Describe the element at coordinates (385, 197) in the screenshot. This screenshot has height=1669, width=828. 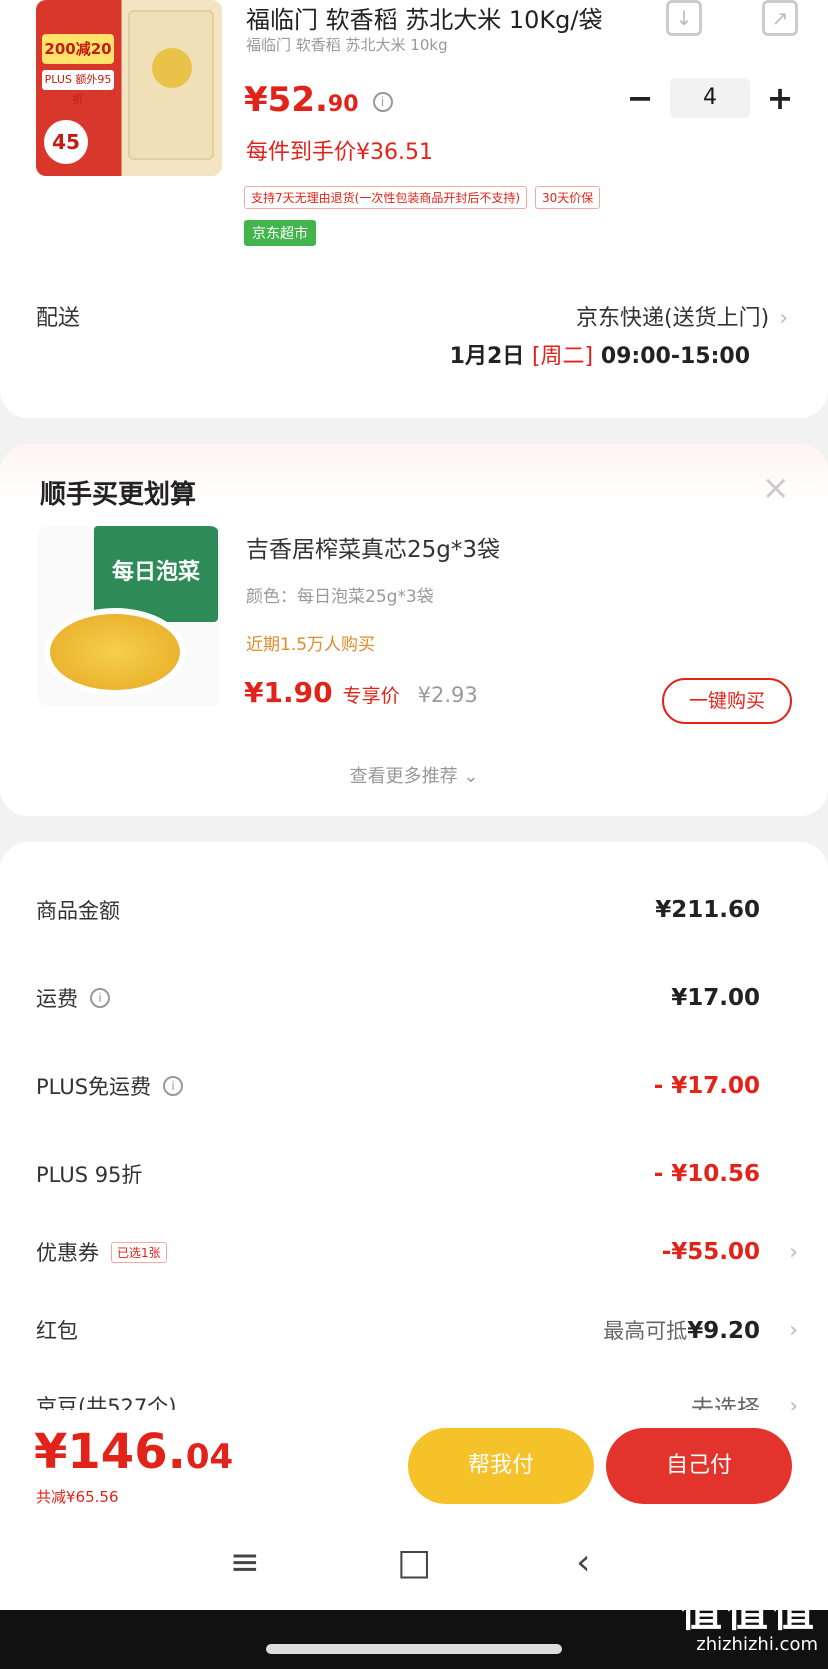
I see `return-tag: 支持7天无理由退货(一次性包装商品开封后不支持)` at that location.